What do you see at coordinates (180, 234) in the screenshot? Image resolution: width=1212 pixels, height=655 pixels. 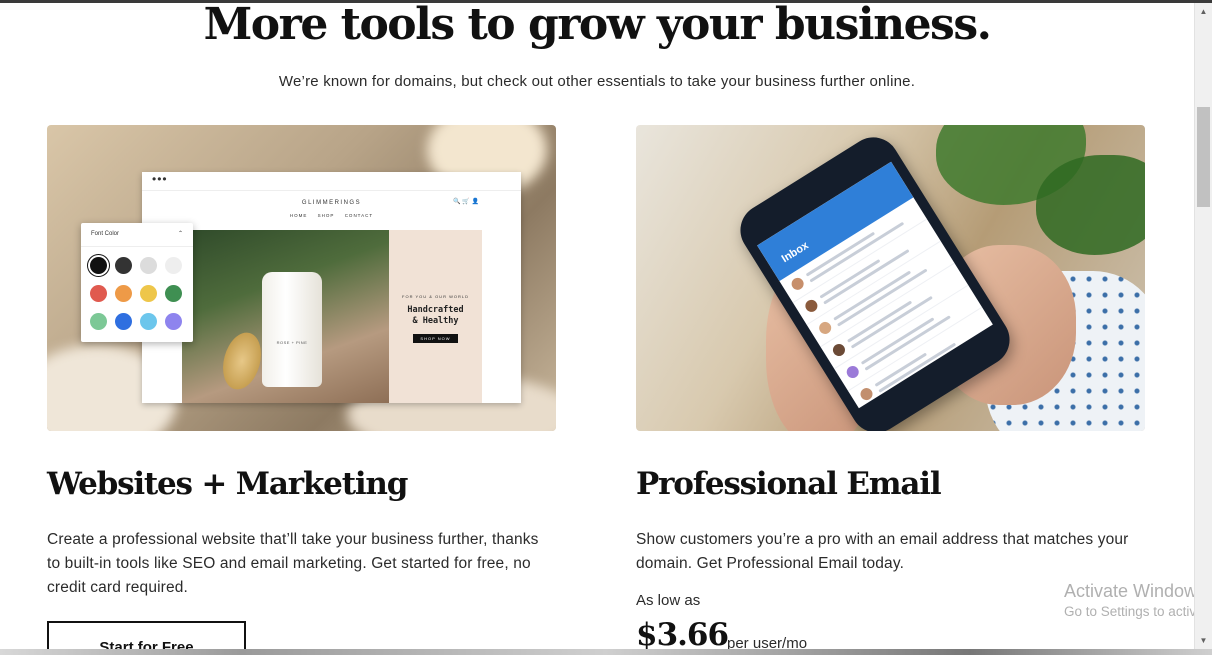 I see `chevron-up-icon: ⌃` at bounding box center [180, 234].